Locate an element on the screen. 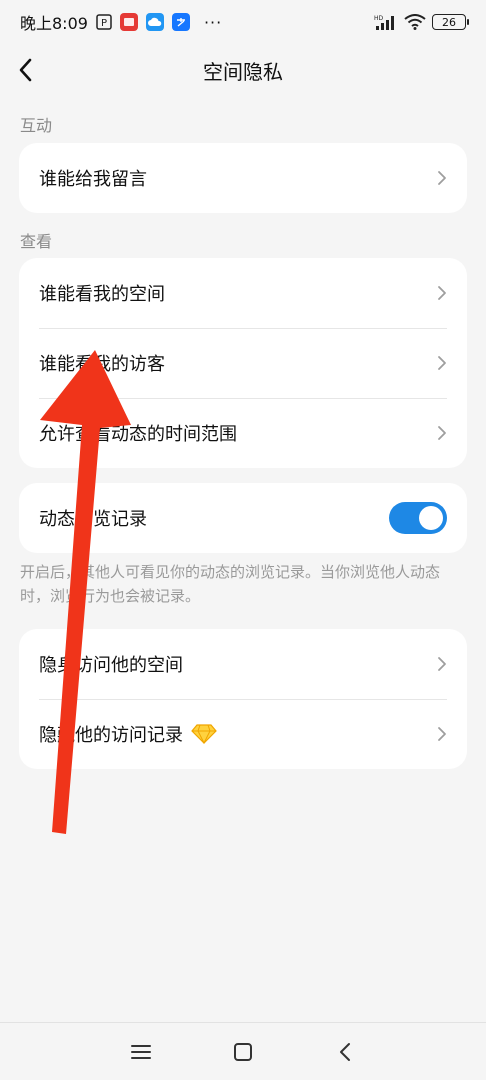  wifi-icon is located at coordinates (415, 22).